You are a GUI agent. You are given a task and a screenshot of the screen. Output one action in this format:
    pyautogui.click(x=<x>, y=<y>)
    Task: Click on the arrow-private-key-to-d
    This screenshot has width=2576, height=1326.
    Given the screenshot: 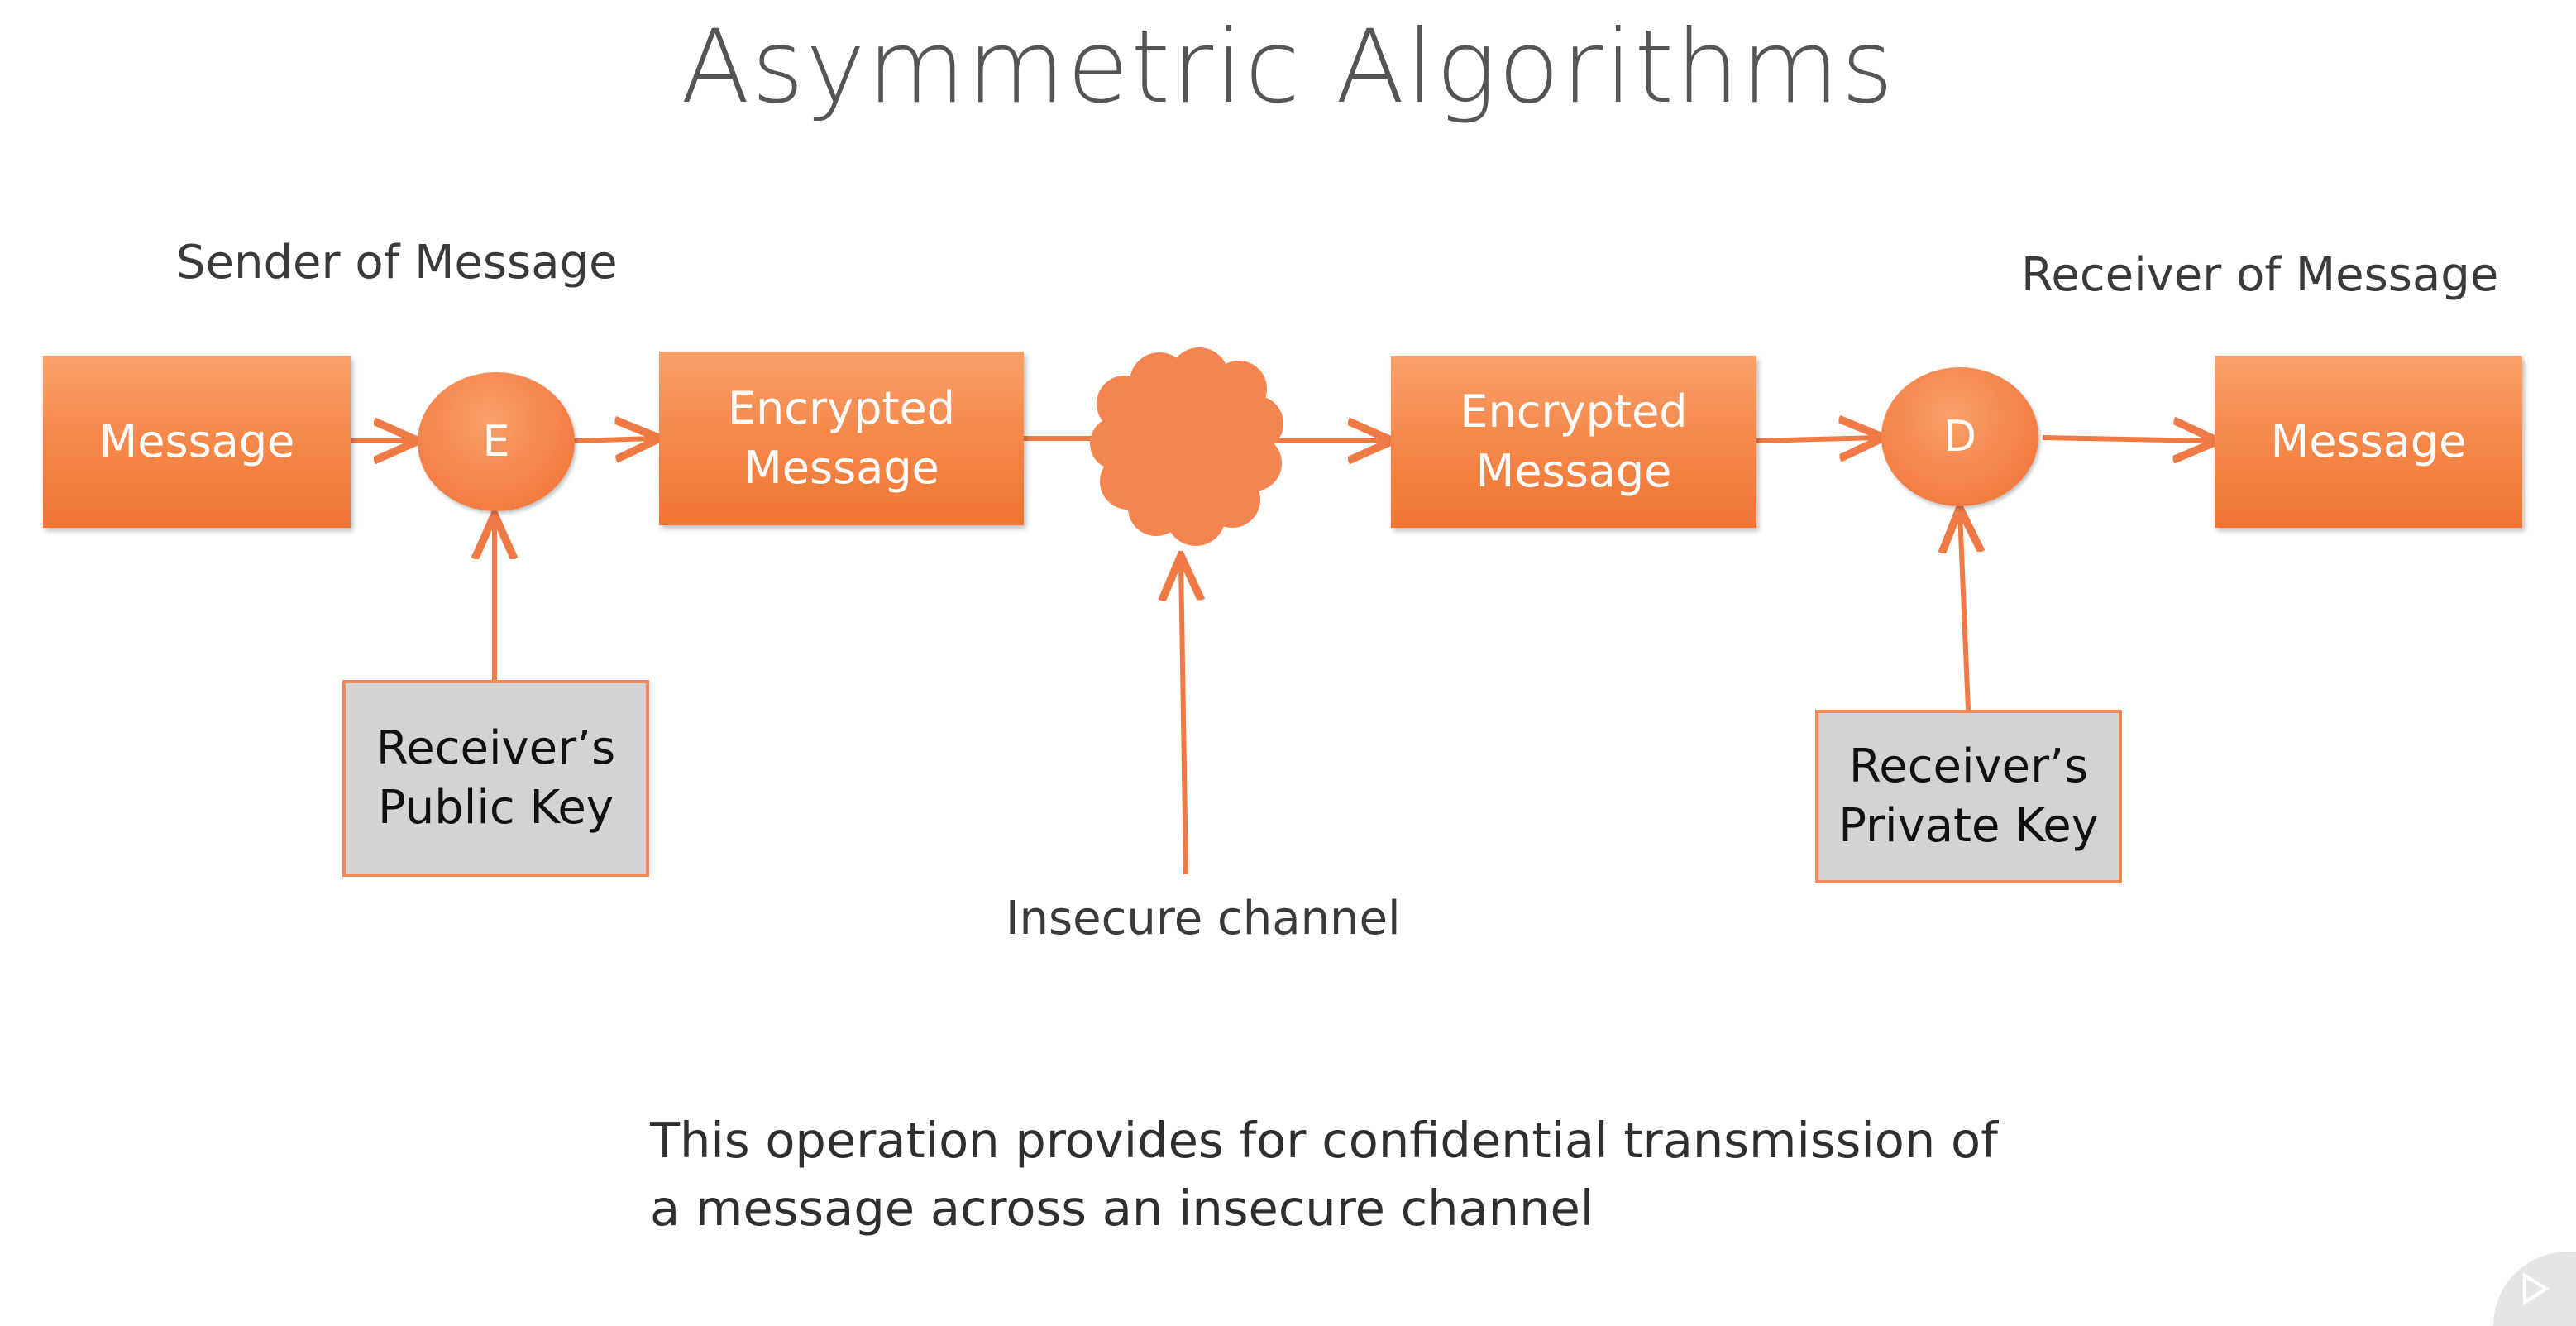 What is the action you would take?
    pyautogui.click(x=1964, y=612)
    